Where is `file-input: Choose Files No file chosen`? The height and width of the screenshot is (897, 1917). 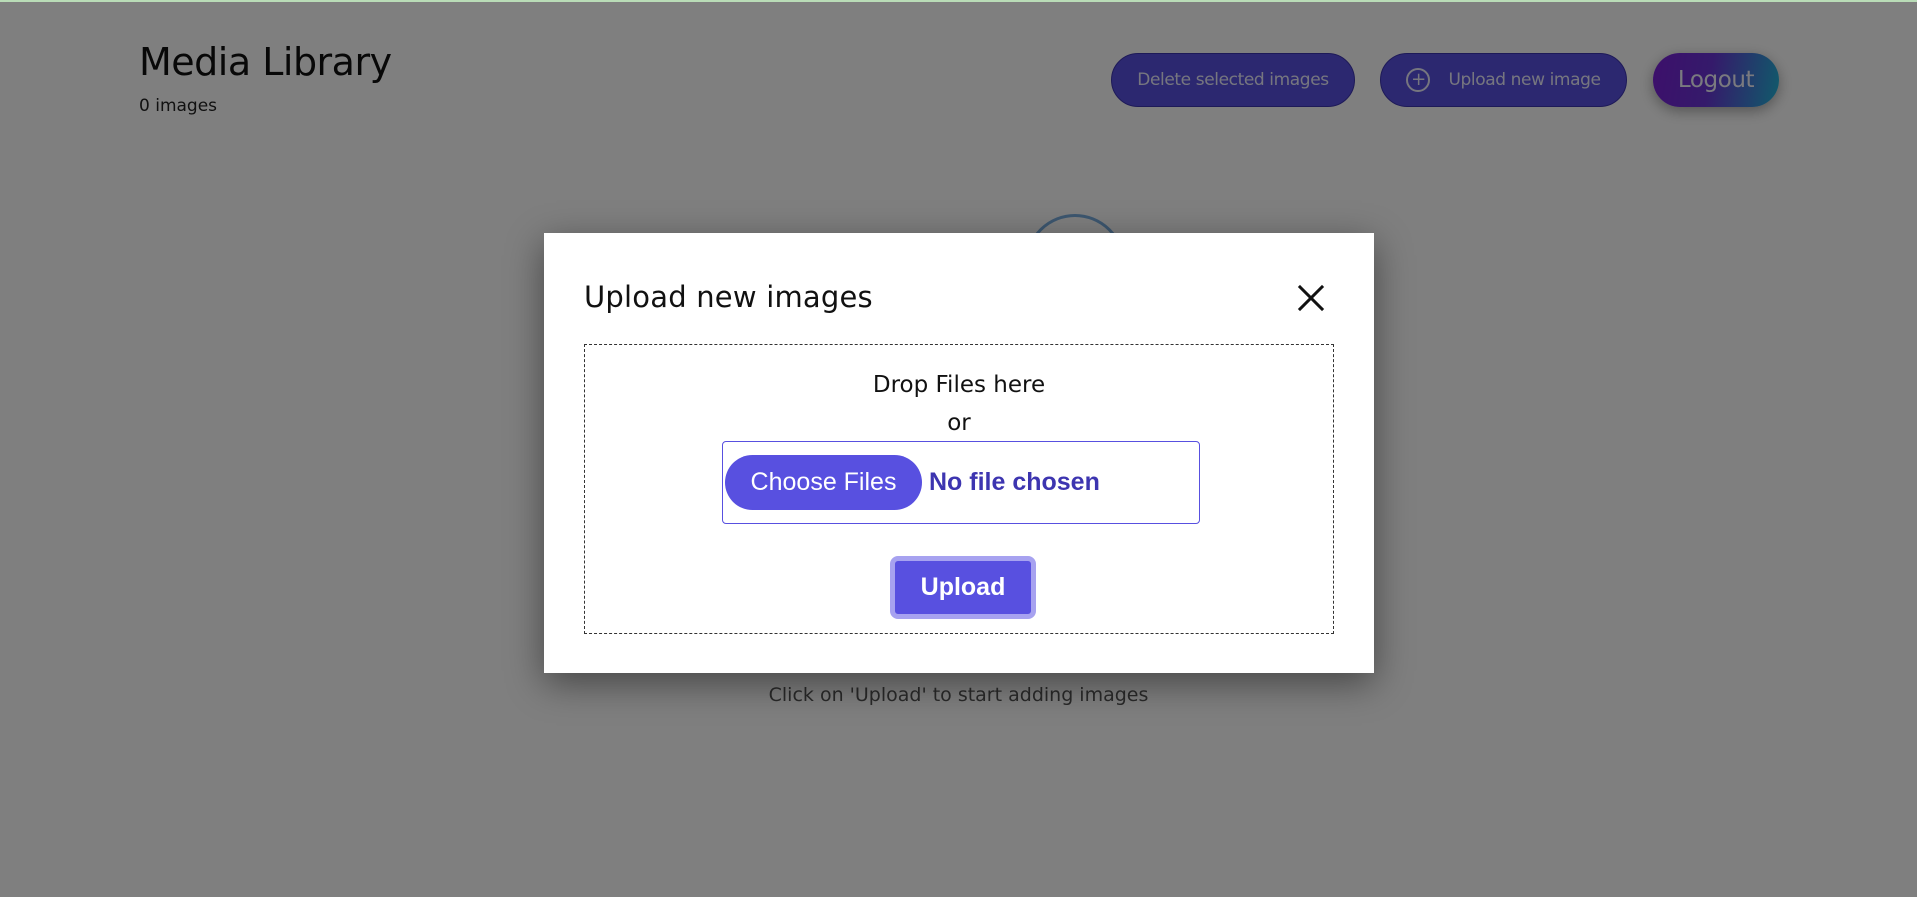
file-input: Choose Files No file chosen is located at coordinates (961, 482).